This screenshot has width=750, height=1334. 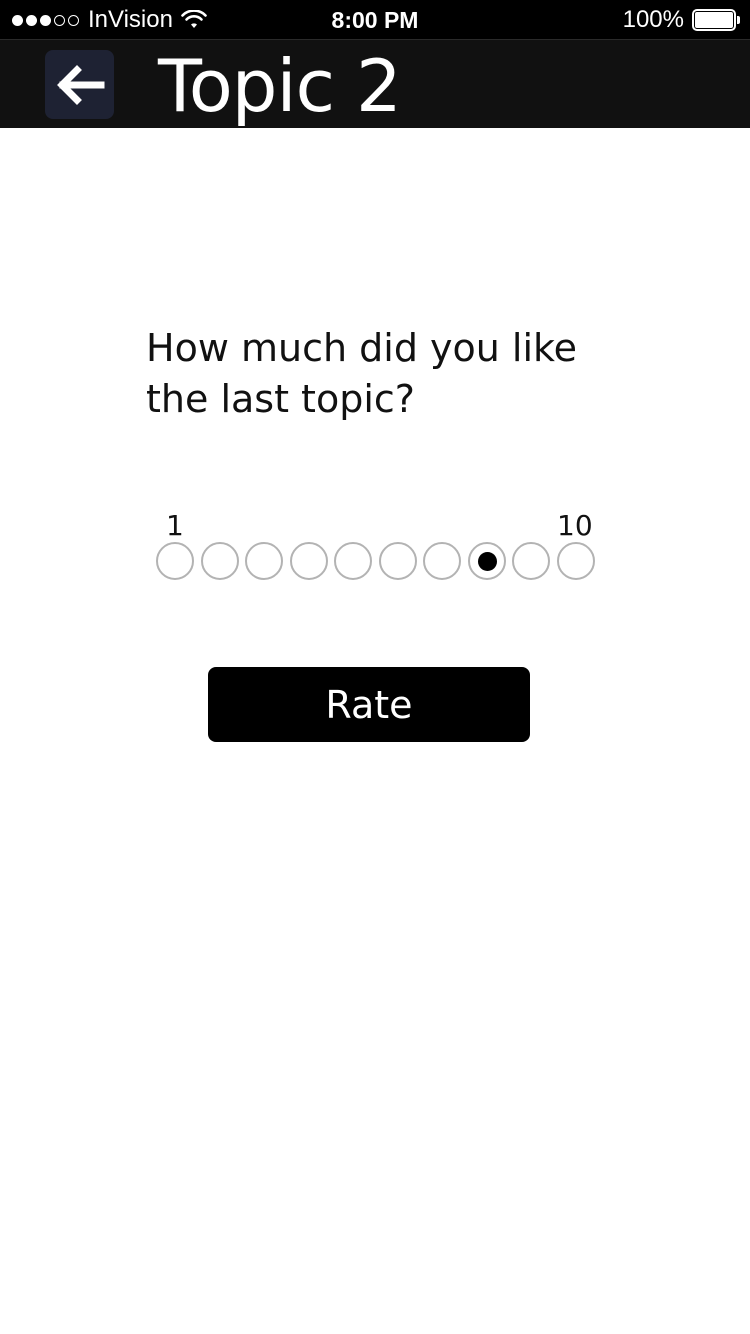 What do you see at coordinates (375, 20) in the screenshot?
I see `status-bar: InVision 8:00 PM 100%` at bounding box center [375, 20].